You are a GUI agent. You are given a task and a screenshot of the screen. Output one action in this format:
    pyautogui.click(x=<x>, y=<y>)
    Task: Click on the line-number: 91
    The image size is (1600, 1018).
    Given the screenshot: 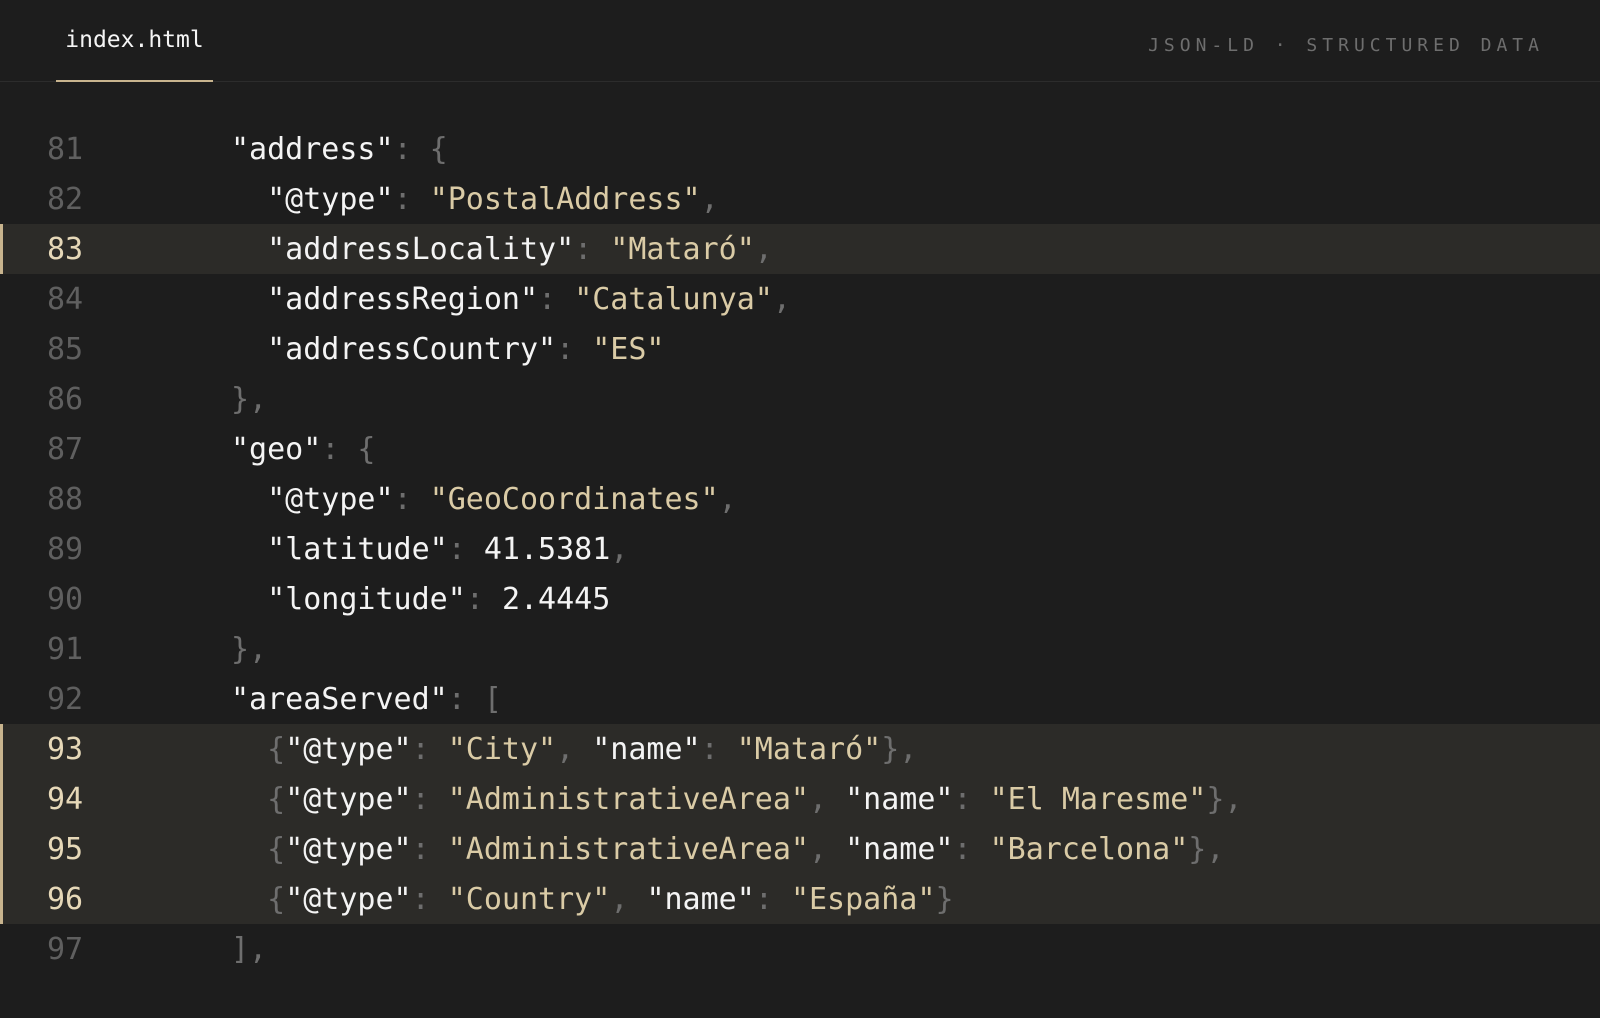 What is the action you would take?
    pyautogui.click(x=65, y=649)
    